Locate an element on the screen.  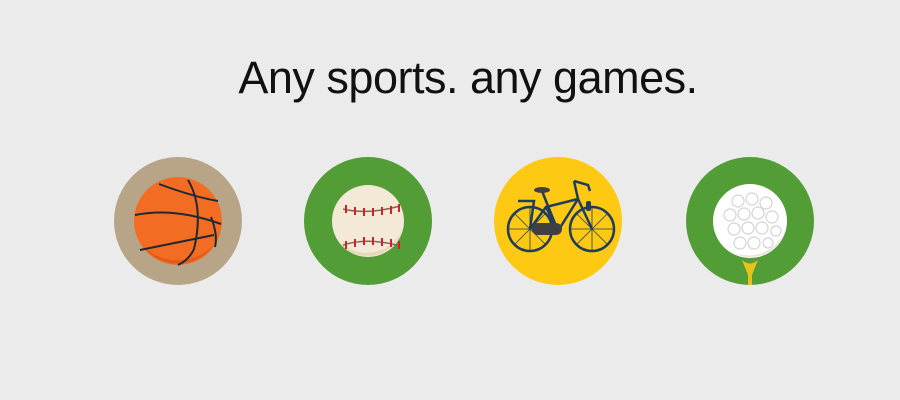
sport-golf is located at coordinates (750, 221).